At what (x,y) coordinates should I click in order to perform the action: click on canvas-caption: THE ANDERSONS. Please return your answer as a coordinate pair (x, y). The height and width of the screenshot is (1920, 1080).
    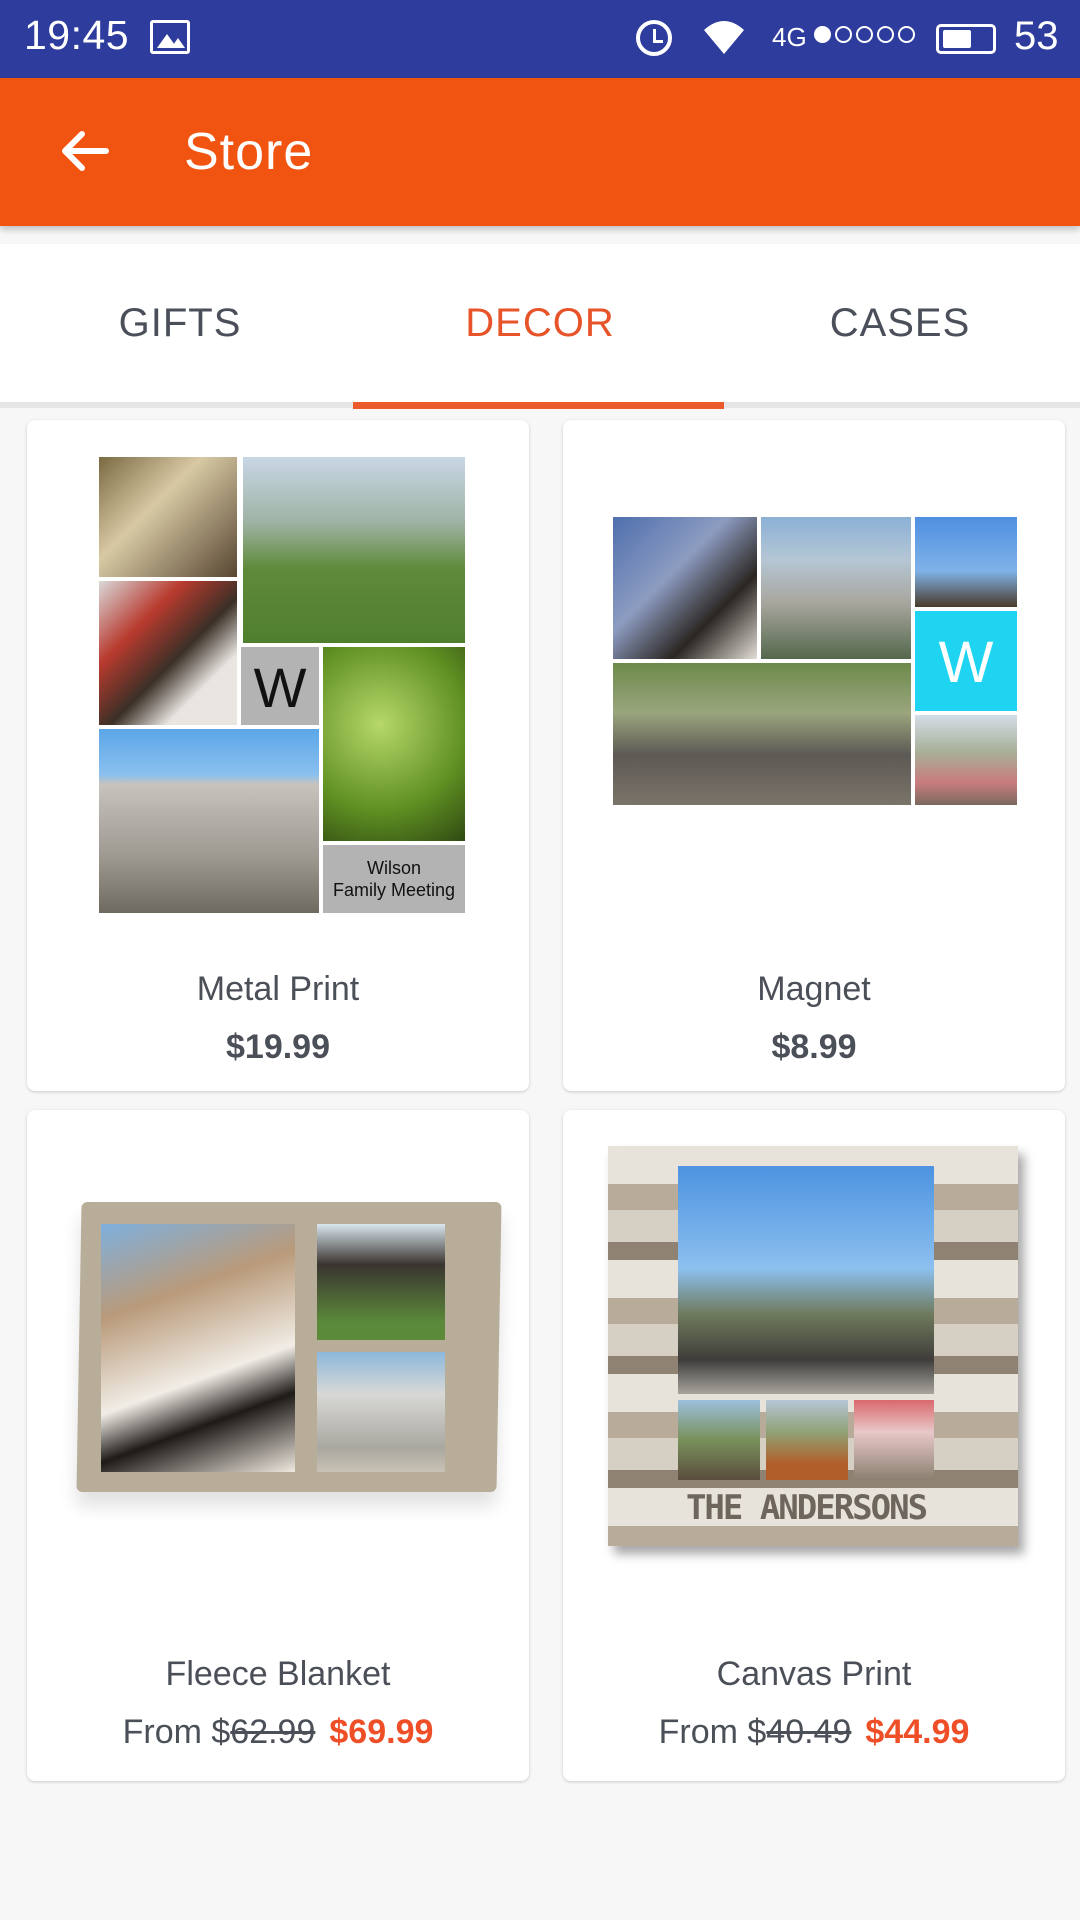
    Looking at the image, I should click on (806, 1508).